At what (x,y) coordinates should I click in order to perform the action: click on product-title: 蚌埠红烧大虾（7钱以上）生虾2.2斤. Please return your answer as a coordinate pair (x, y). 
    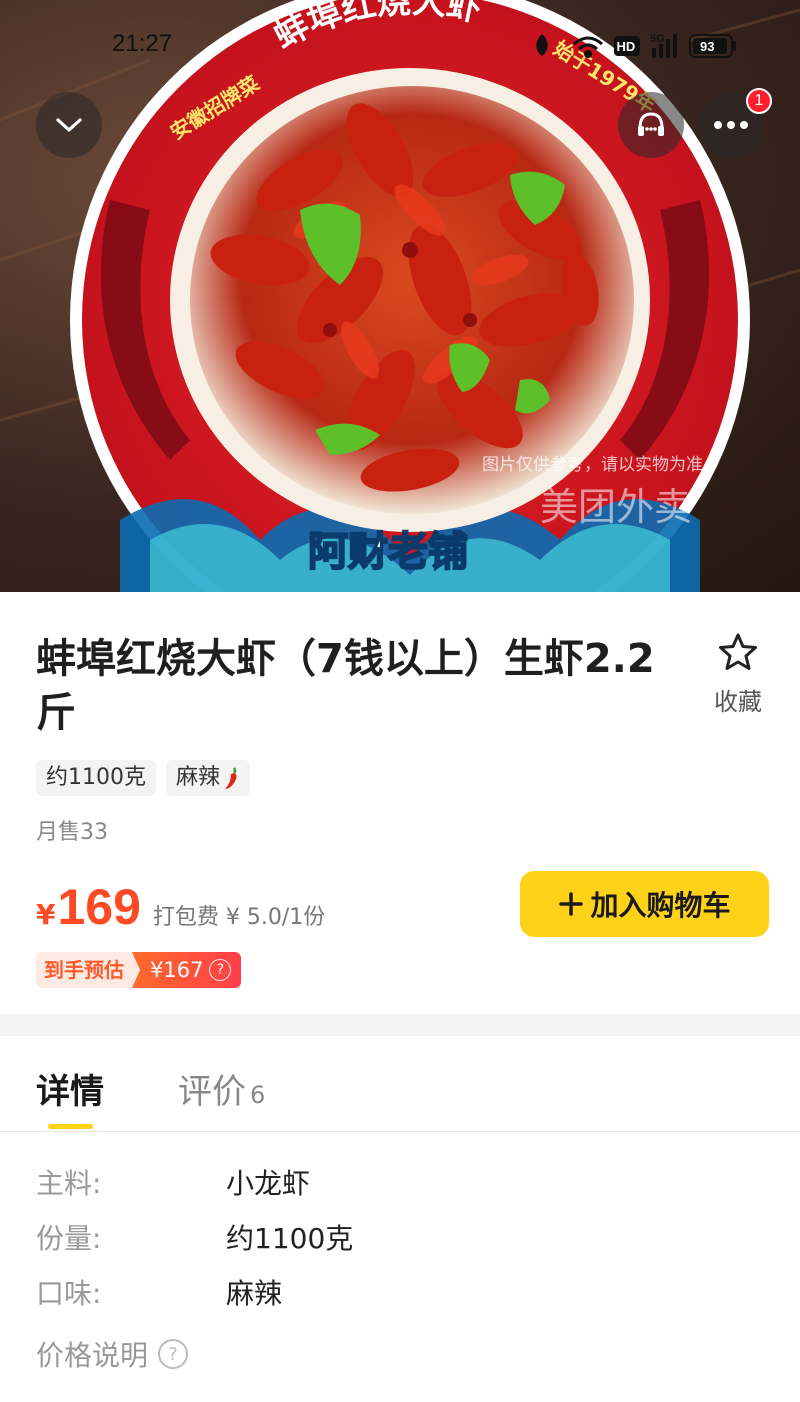
    Looking at the image, I should click on (345, 686).